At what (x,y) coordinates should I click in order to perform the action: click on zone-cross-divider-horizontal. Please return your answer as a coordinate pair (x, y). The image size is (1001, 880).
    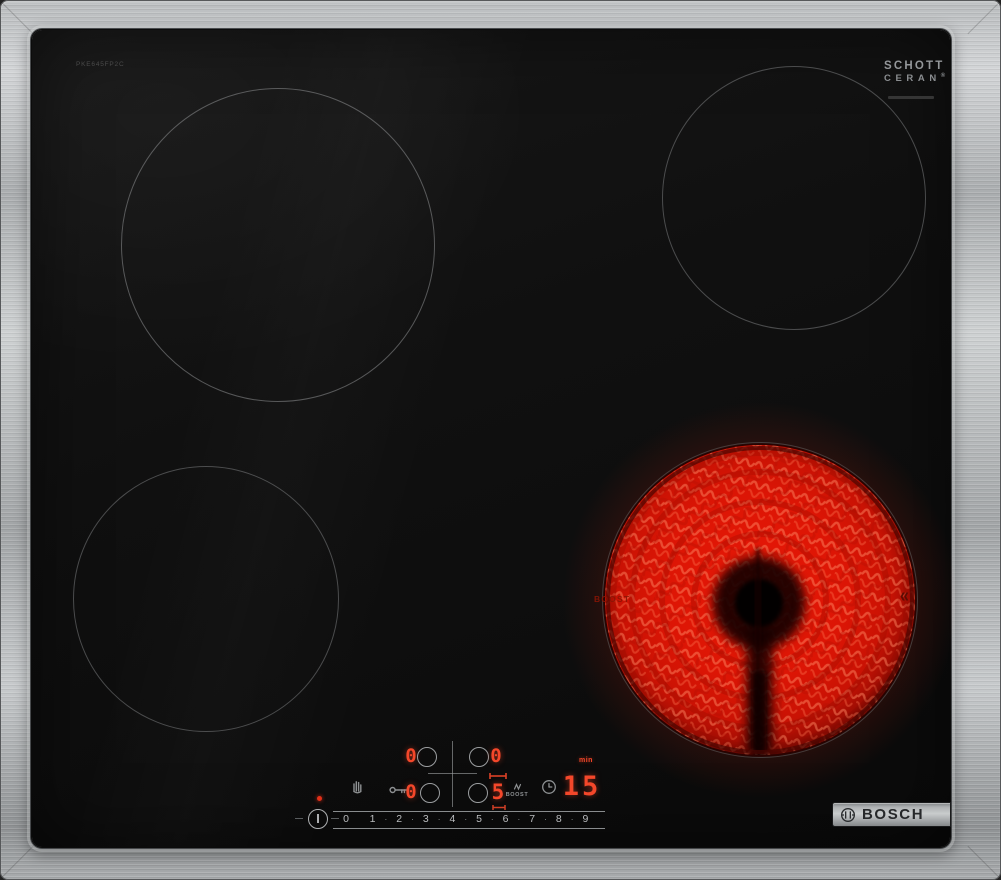
    Looking at the image, I should click on (452, 773).